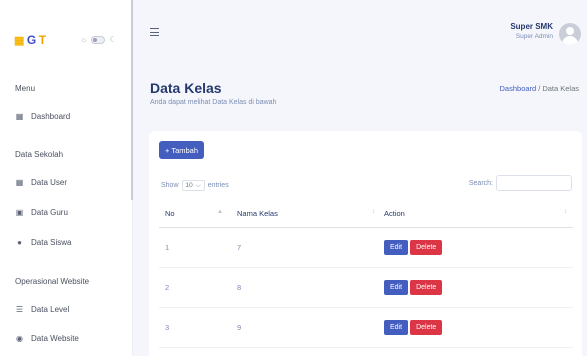 The height and width of the screenshot is (356, 587). What do you see at coordinates (55, 338) in the screenshot?
I see `sidebar-item-label: Data Website` at bounding box center [55, 338].